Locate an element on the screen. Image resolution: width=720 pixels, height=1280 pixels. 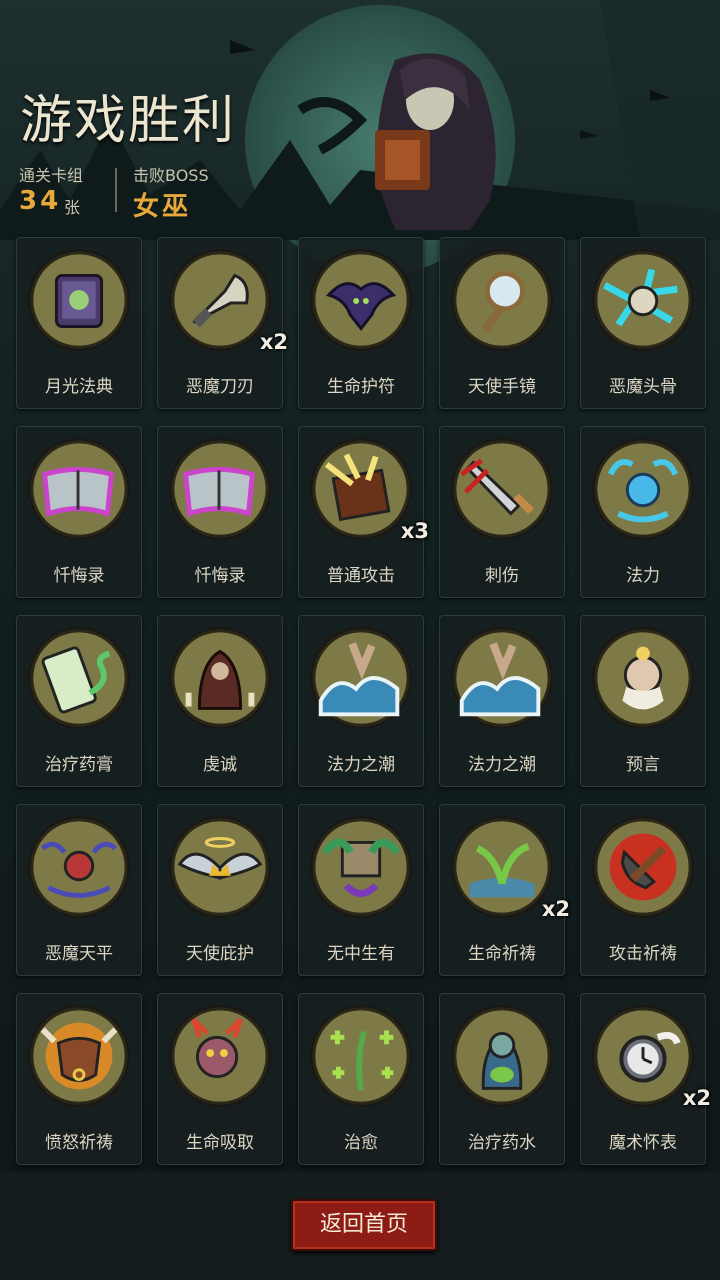
axe-fire-icon is located at coordinates (643, 867).